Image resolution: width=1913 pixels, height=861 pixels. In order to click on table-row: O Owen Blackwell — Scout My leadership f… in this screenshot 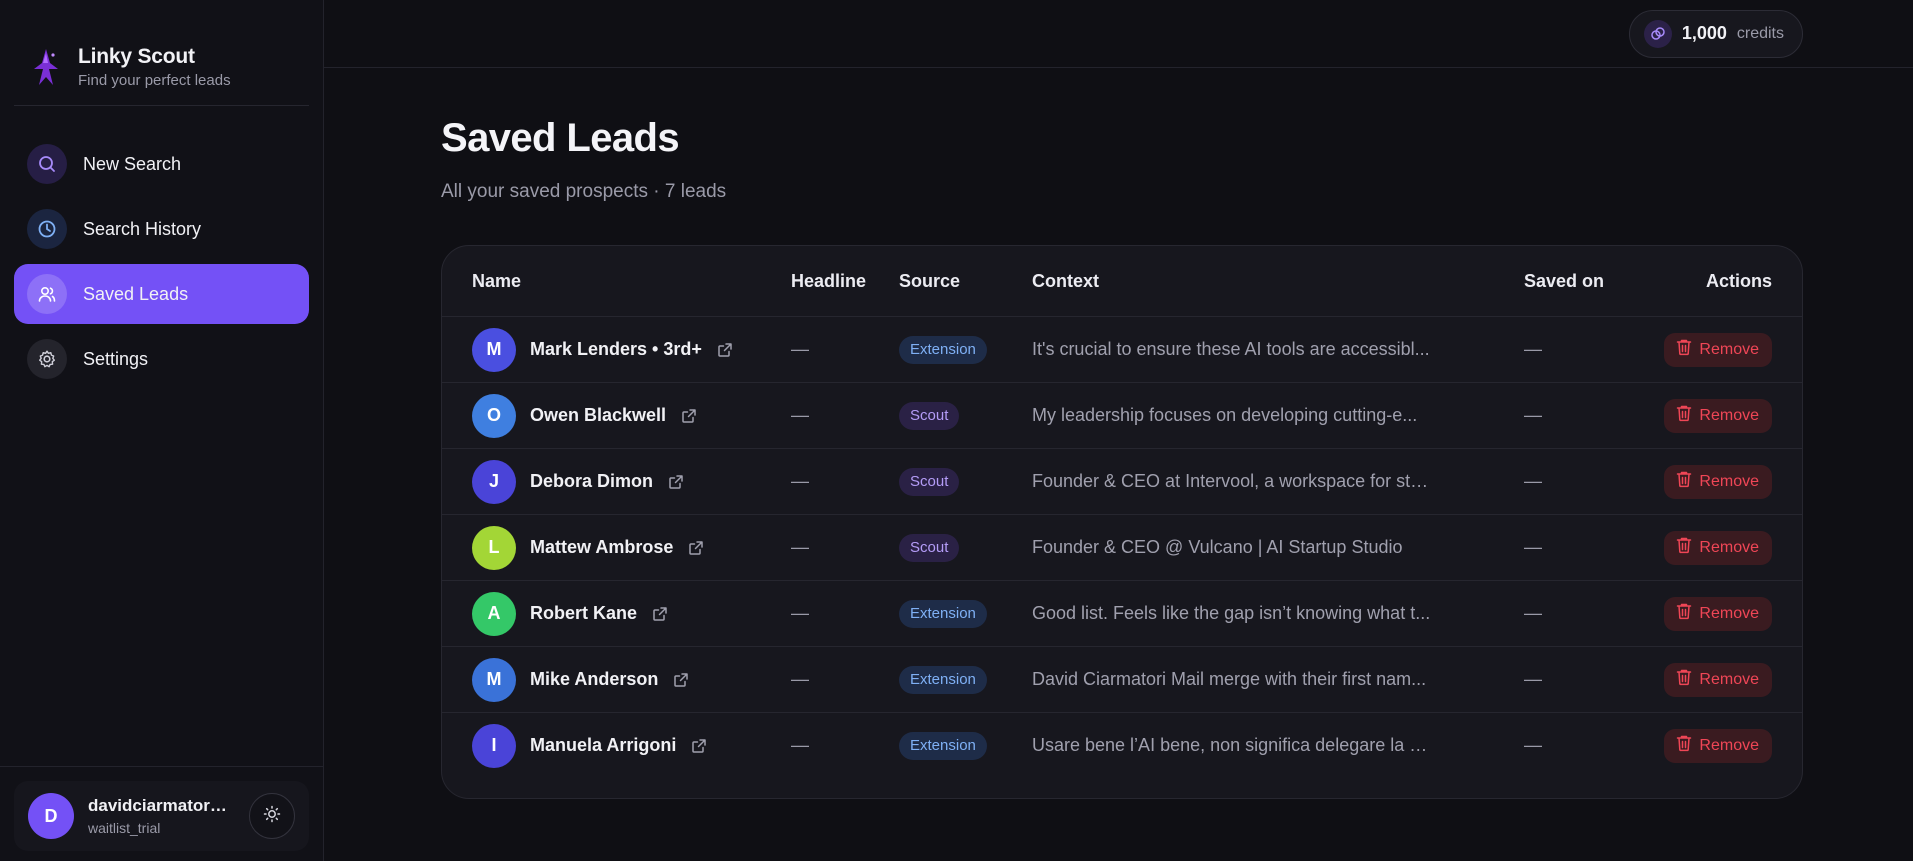, I will do `click(1122, 415)`.